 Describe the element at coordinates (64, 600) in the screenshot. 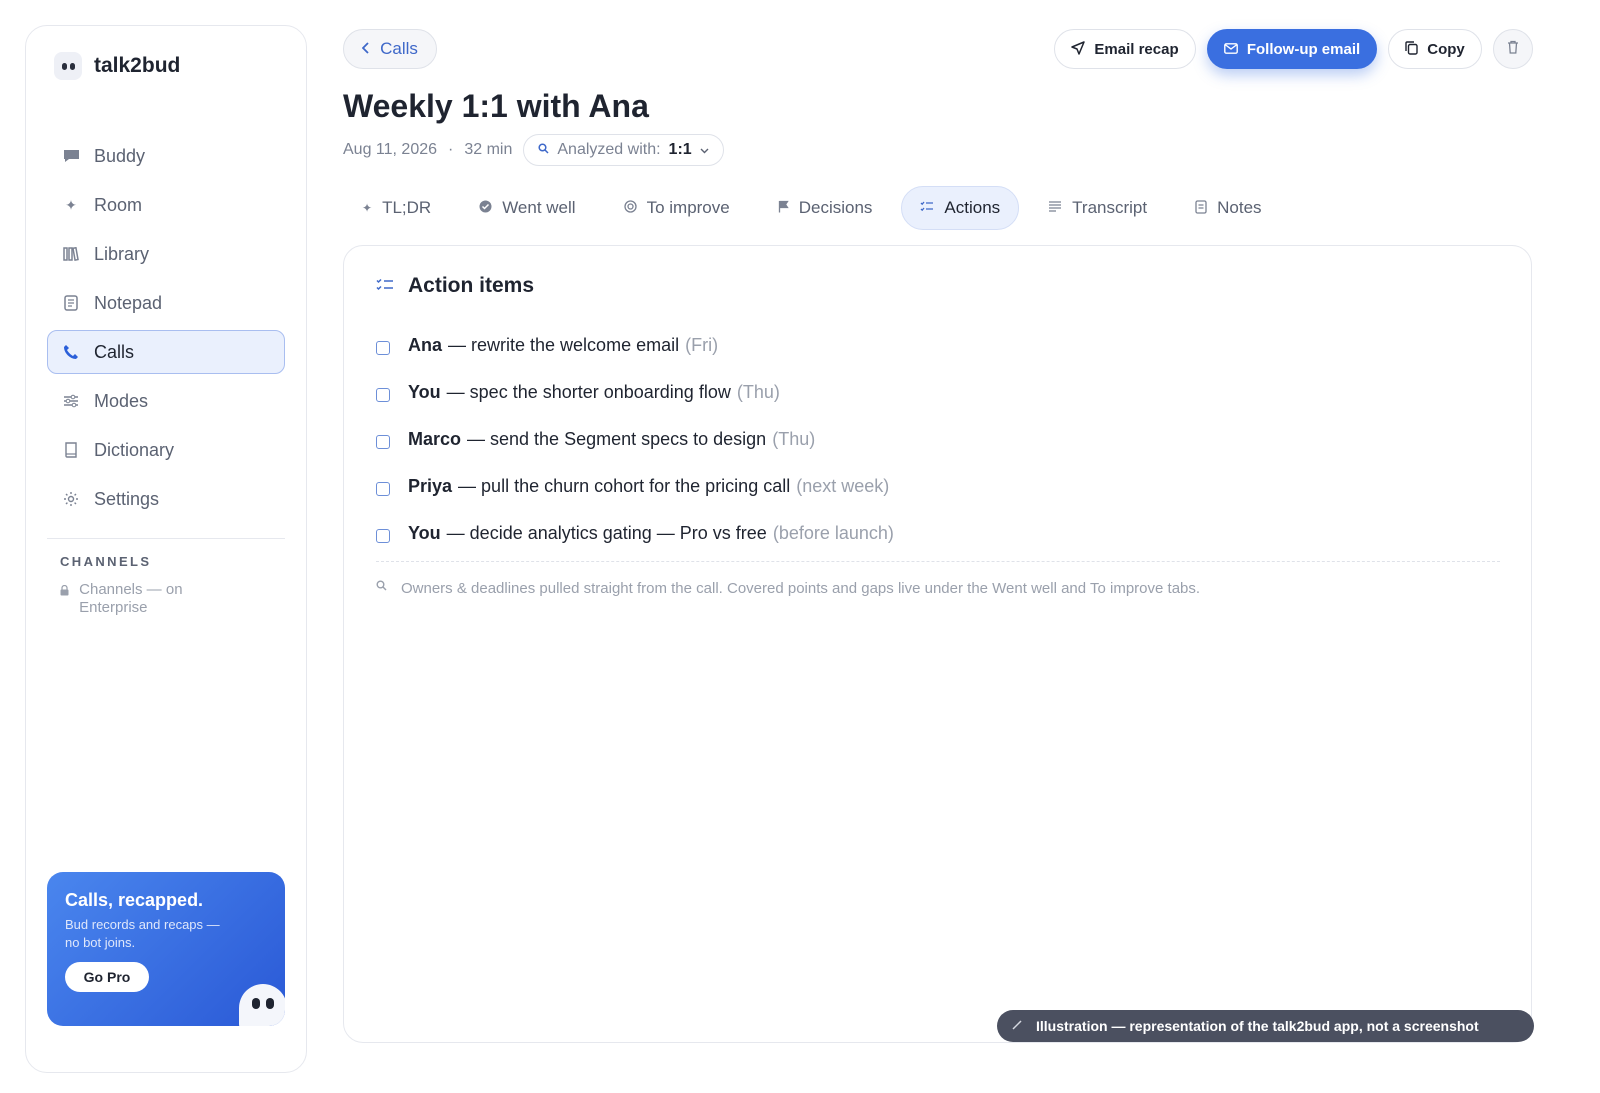

I see `lock-icon` at that location.